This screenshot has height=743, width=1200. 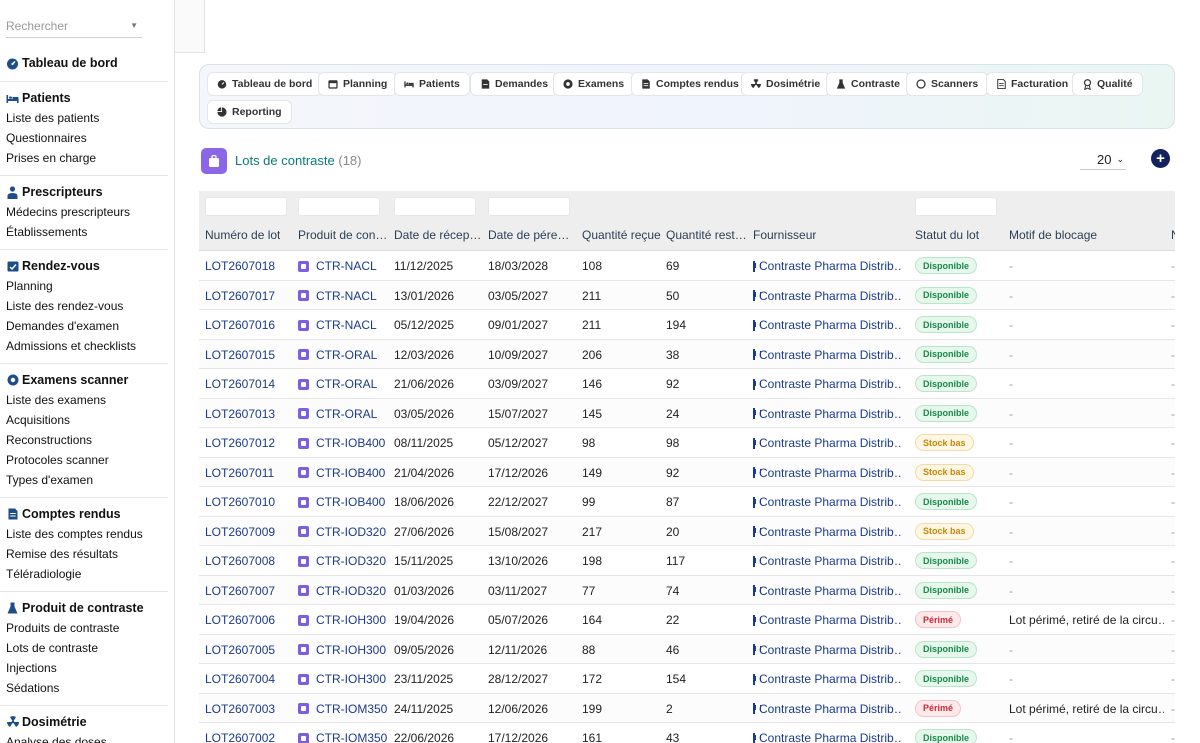 What do you see at coordinates (1107, 84) in the screenshot?
I see `tab-qualite: Qualité` at bounding box center [1107, 84].